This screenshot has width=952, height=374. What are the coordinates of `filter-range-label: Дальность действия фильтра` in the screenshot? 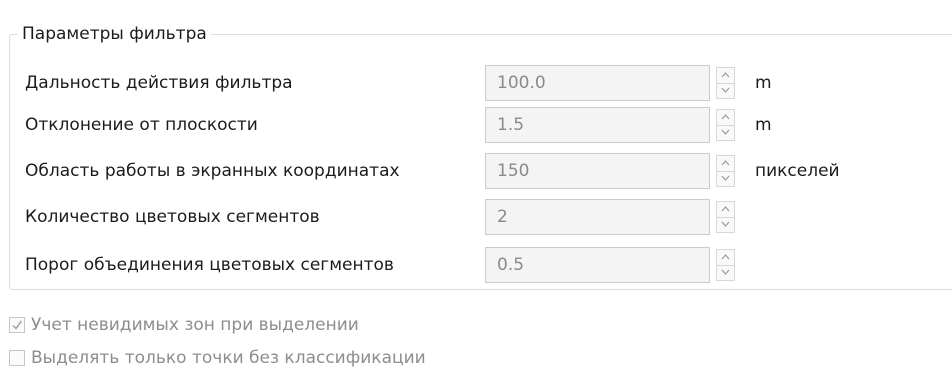 It's located at (159, 83).